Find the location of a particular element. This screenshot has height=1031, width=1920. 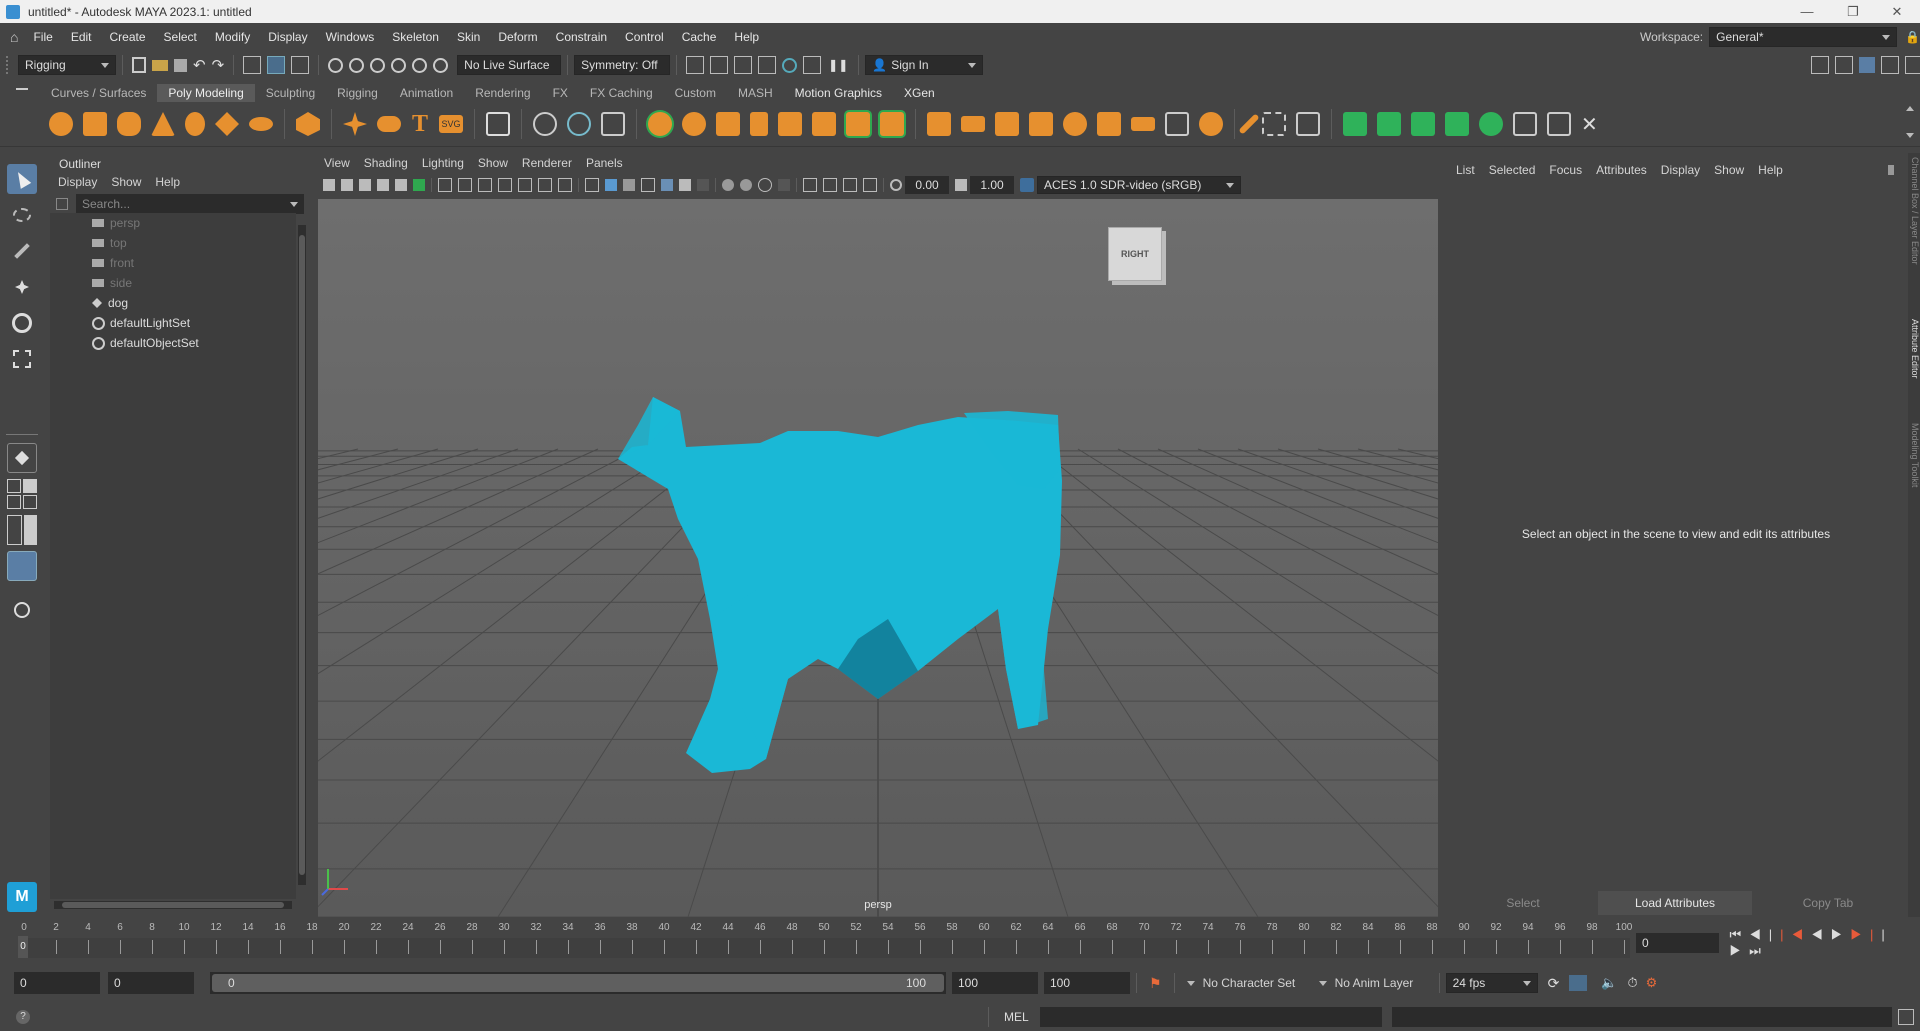

outliner-menu-show: Show is located at coordinates (126, 182).